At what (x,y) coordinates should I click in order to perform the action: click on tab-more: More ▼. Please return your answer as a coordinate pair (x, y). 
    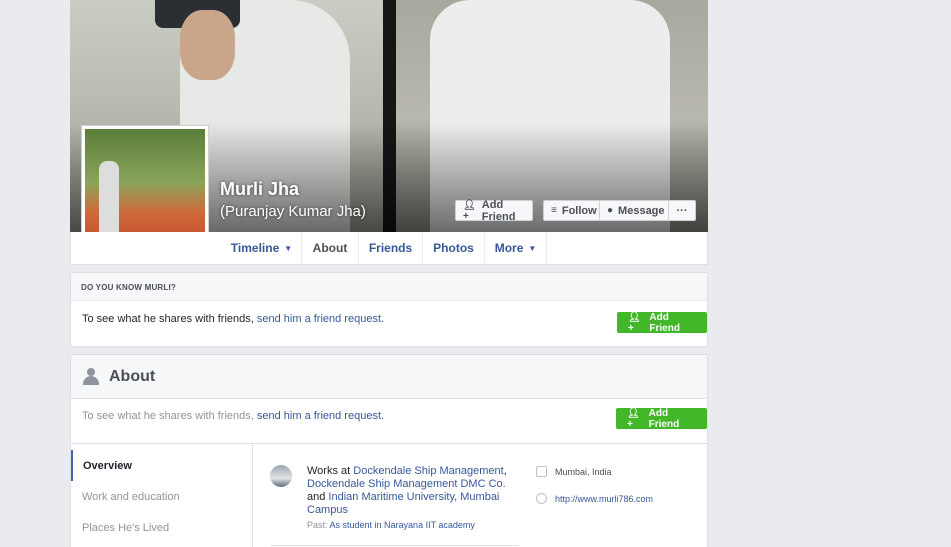
    Looking at the image, I should click on (516, 248).